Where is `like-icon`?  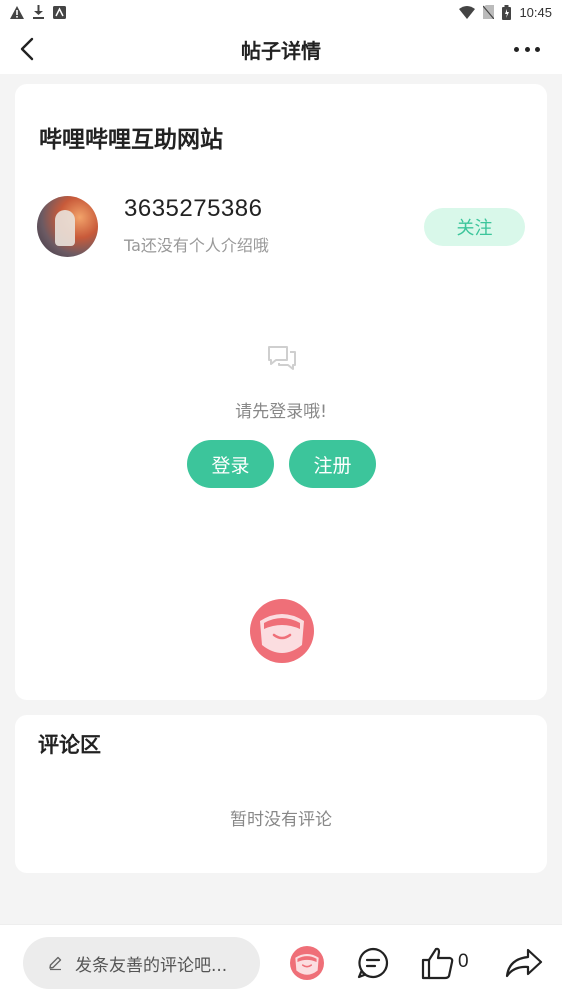
like-icon is located at coordinates (438, 963).